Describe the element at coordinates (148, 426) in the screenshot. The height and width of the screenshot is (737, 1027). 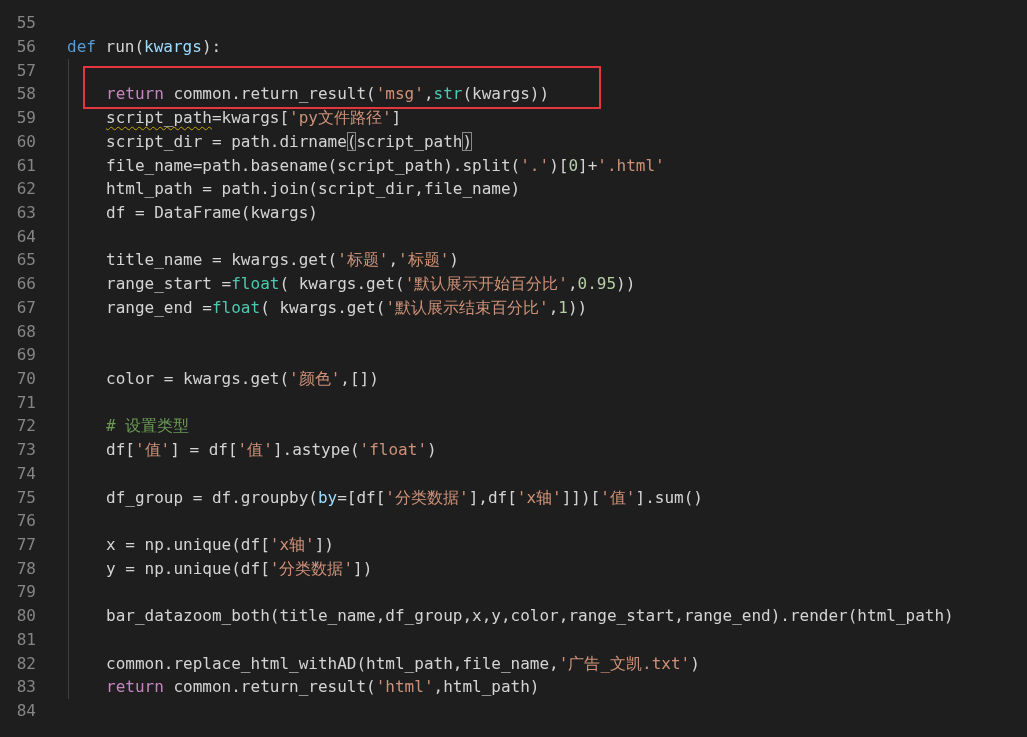
I see `code-line: # 设置类型` at that location.